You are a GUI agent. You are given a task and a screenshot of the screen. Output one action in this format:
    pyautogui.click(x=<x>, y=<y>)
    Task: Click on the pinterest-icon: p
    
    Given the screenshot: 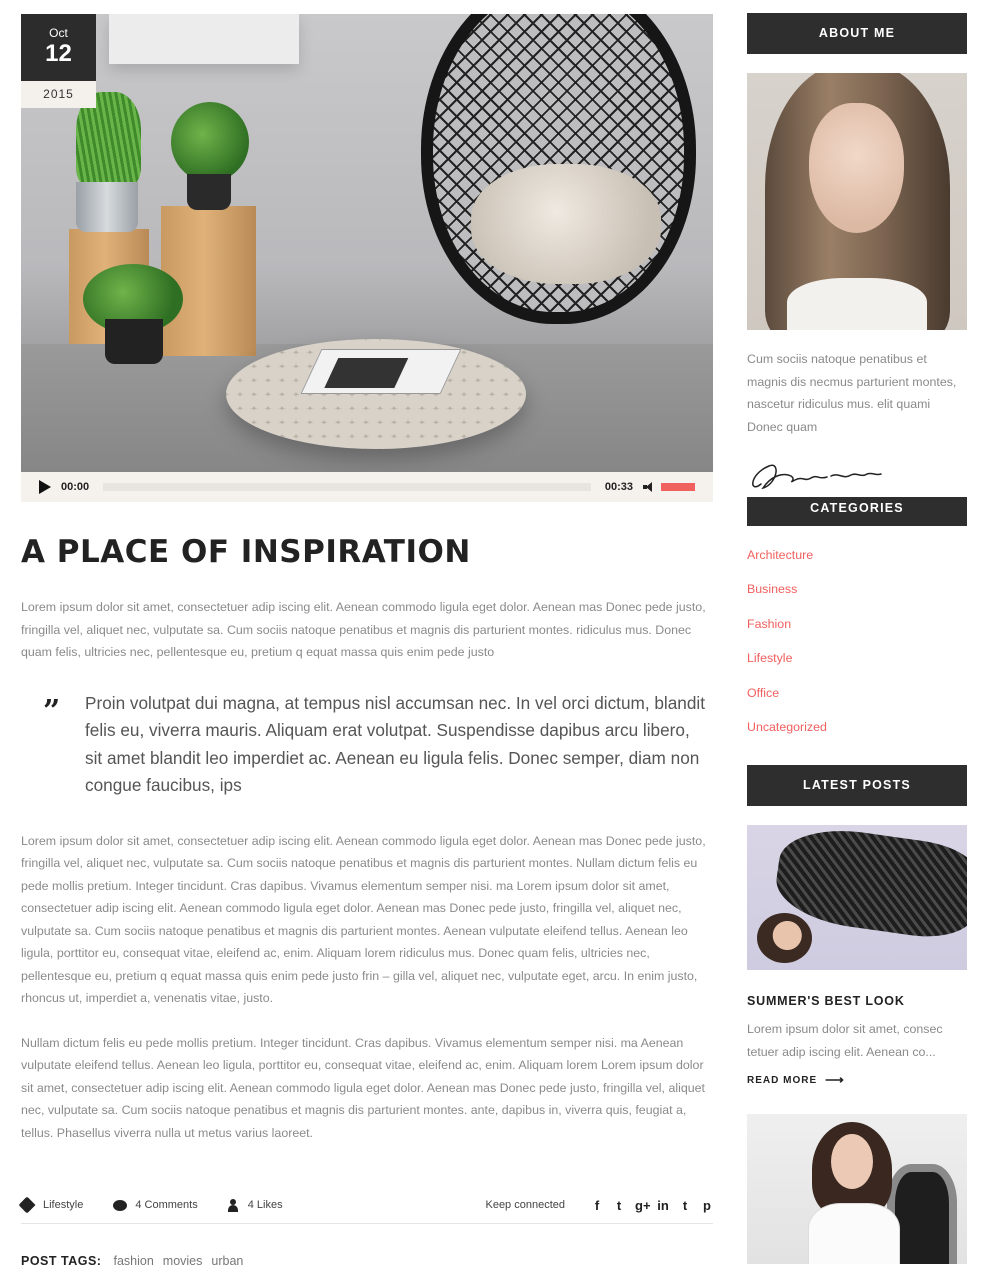 What is the action you would take?
    pyautogui.click(x=707, y=1205)
    